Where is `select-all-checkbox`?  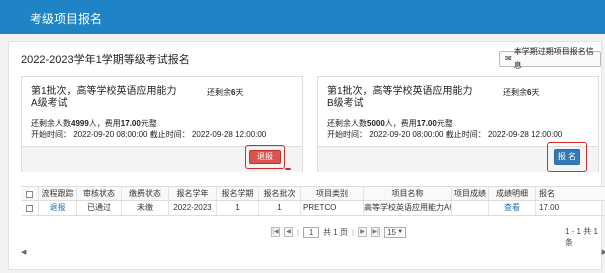
select-all-checkbox is located at coordinates (30, 193).